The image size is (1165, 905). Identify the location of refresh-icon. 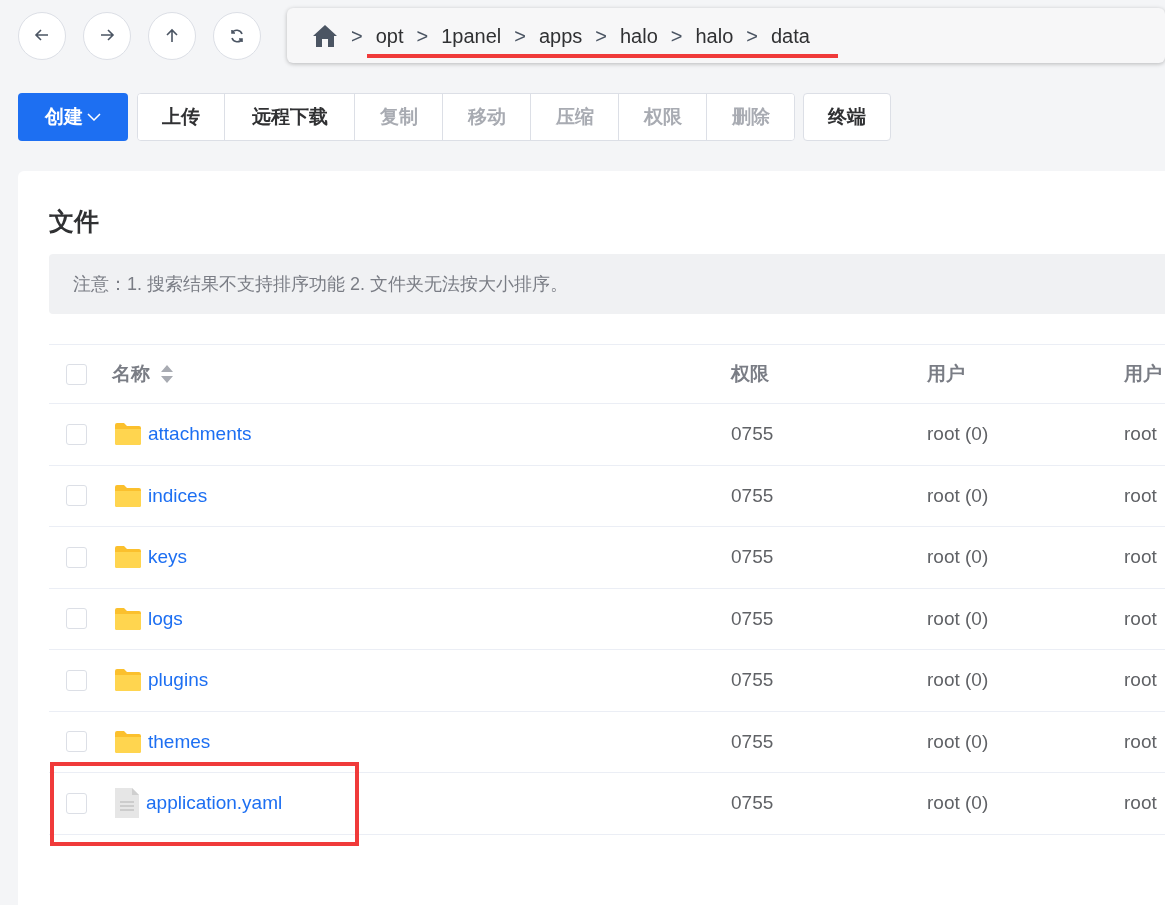
(237, 35).